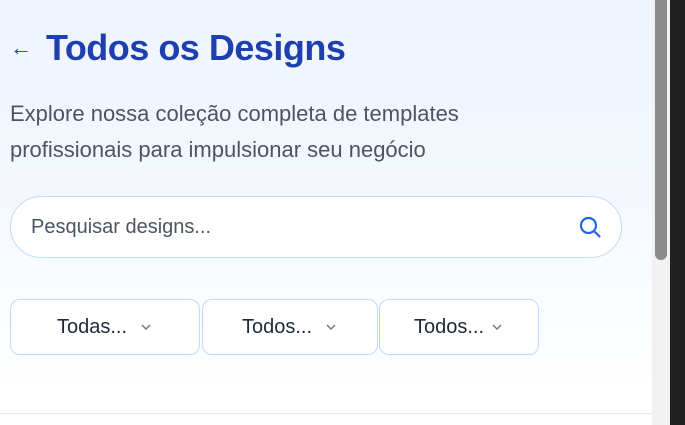 This screenshot has width=685, height=425. Describe the element at coordinates (293, 227) in the screenshot. I see `search-input` at that location.